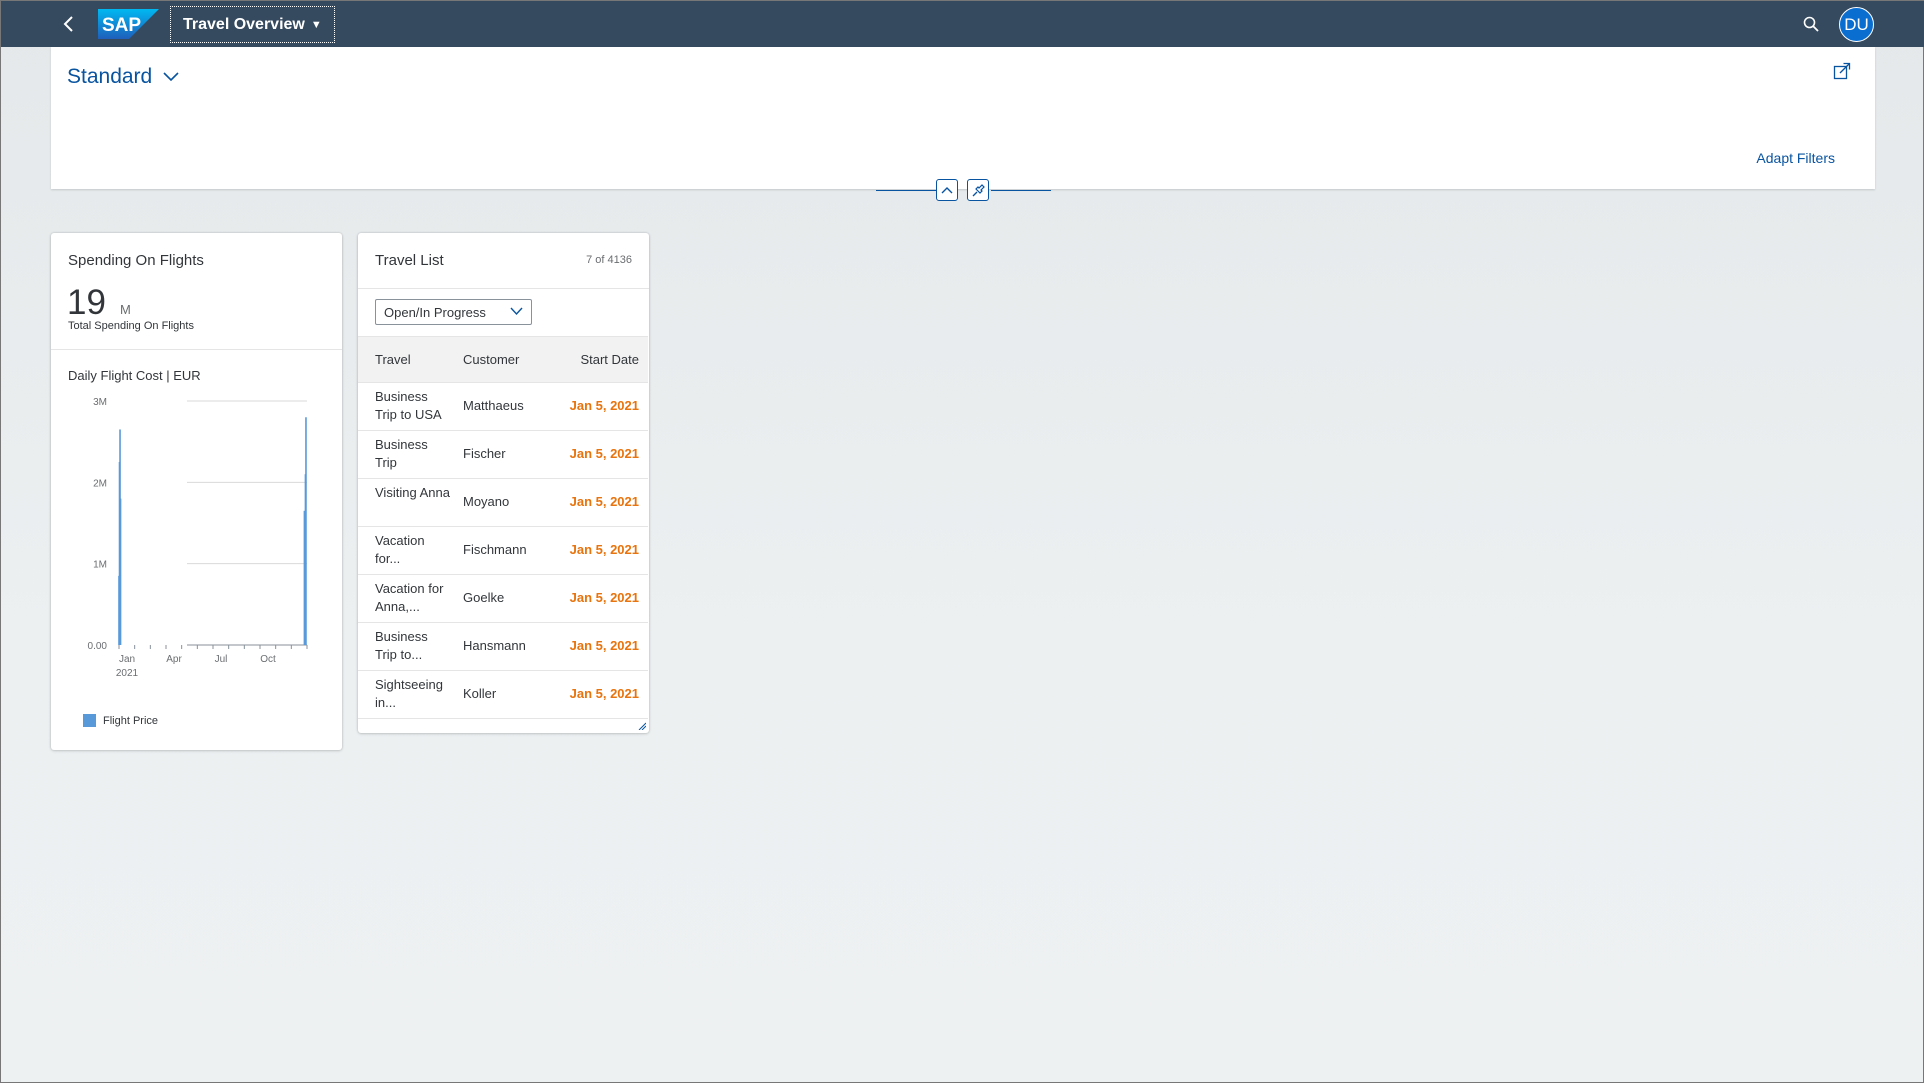  I want to click on x-year-label: 2021, so click(127, 673).